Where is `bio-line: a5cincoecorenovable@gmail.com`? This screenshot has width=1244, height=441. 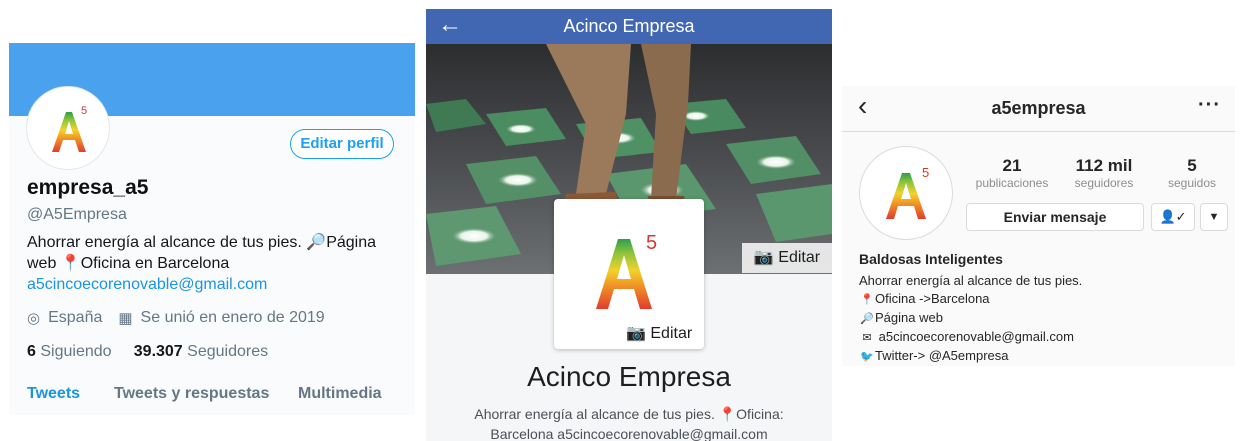 bio-line: a5cincoecorenovable@gmail.com is located at coordinates (976, 336).